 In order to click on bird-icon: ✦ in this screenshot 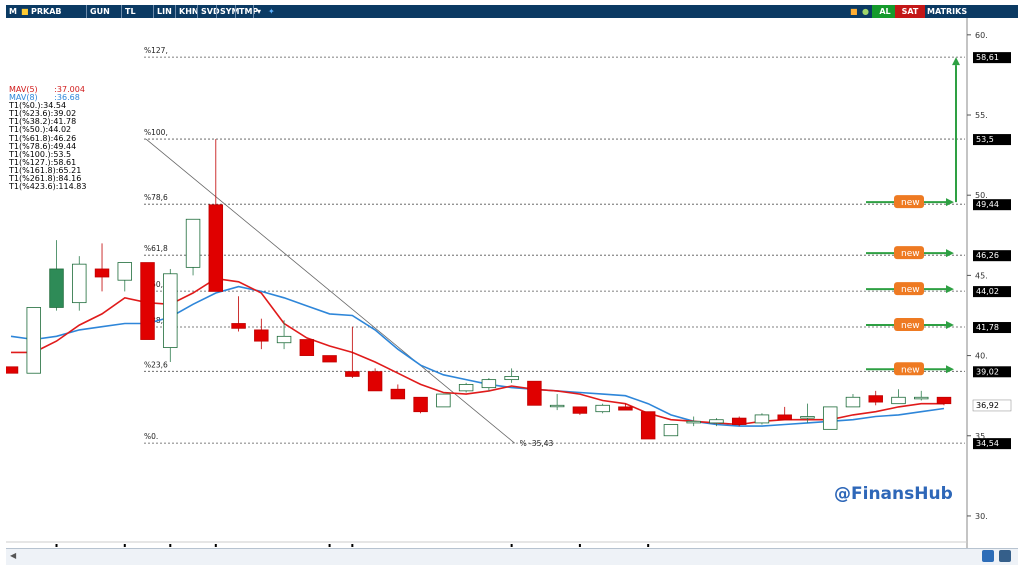, I will do `click(271, 11)`.